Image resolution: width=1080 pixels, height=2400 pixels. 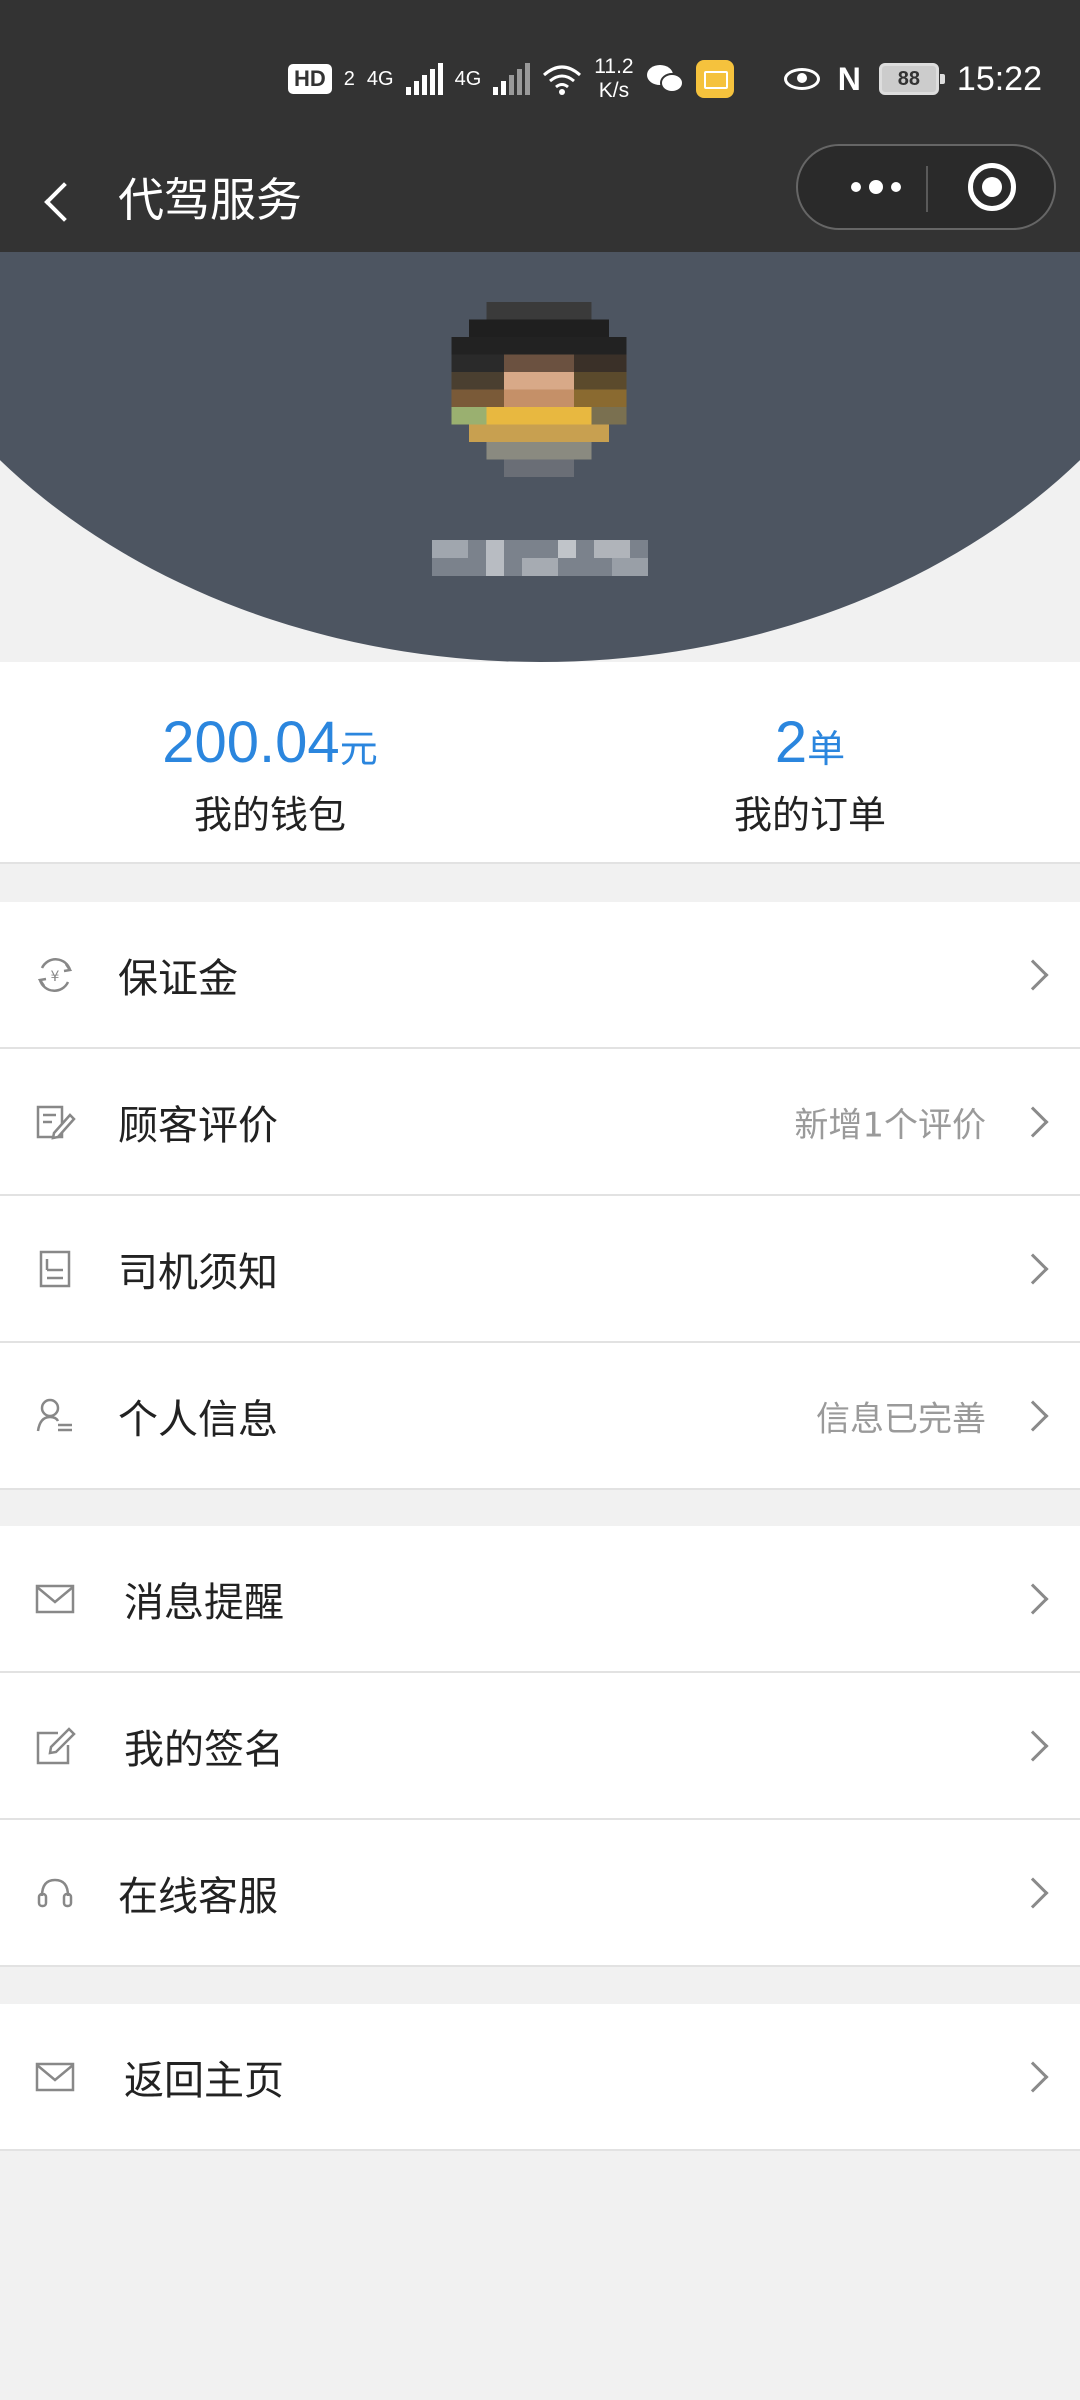 What do you see at coordinates (876, 187) in the screenshot?
I see `more-button` at bounding box center [876, 187].